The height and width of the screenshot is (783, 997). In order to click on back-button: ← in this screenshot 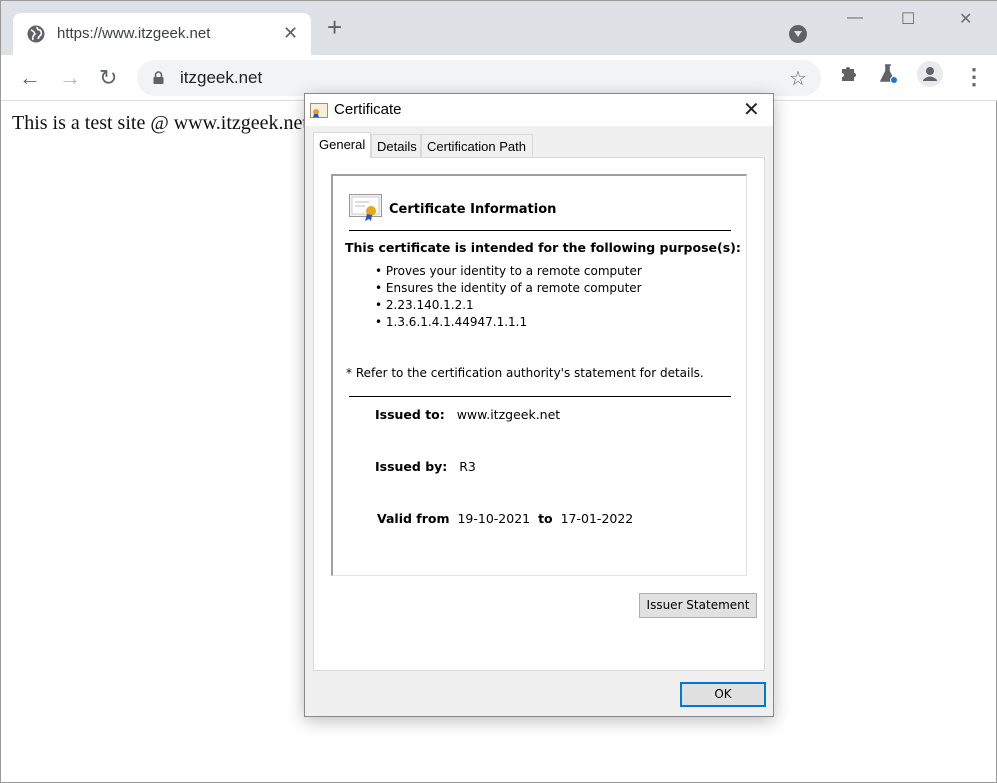, I will do `click(30, 78)`.